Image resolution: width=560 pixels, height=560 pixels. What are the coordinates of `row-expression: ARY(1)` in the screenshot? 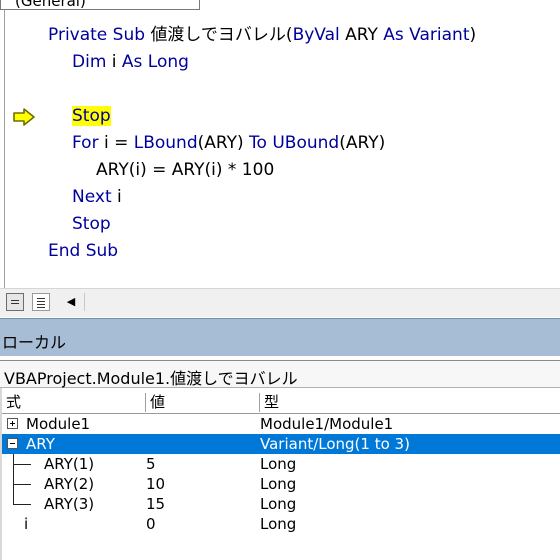 It's located at (69, 464).